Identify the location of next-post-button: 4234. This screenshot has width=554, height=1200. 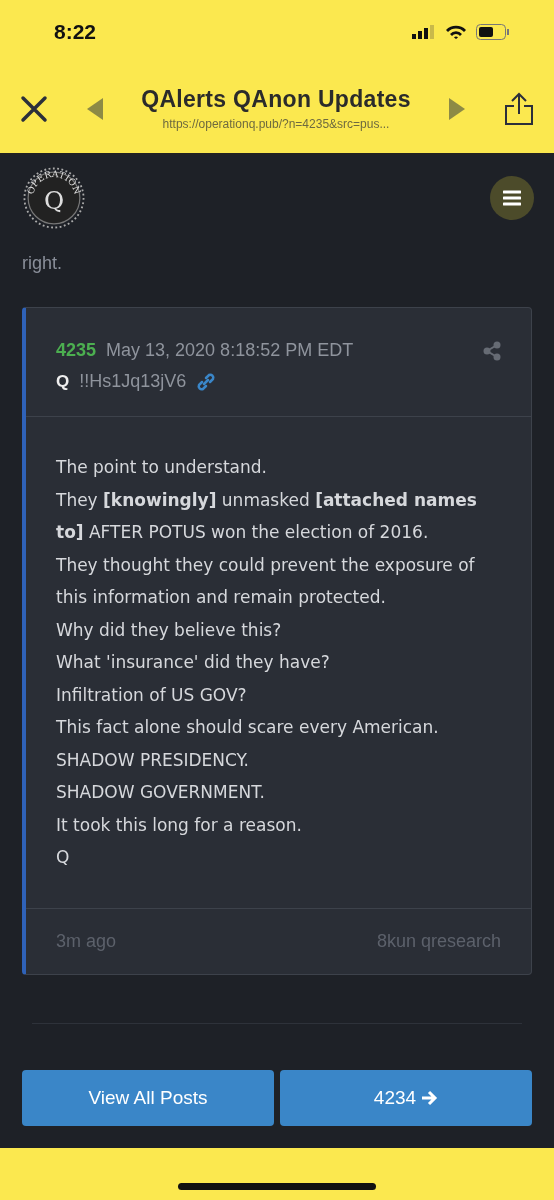
(406, 1097).